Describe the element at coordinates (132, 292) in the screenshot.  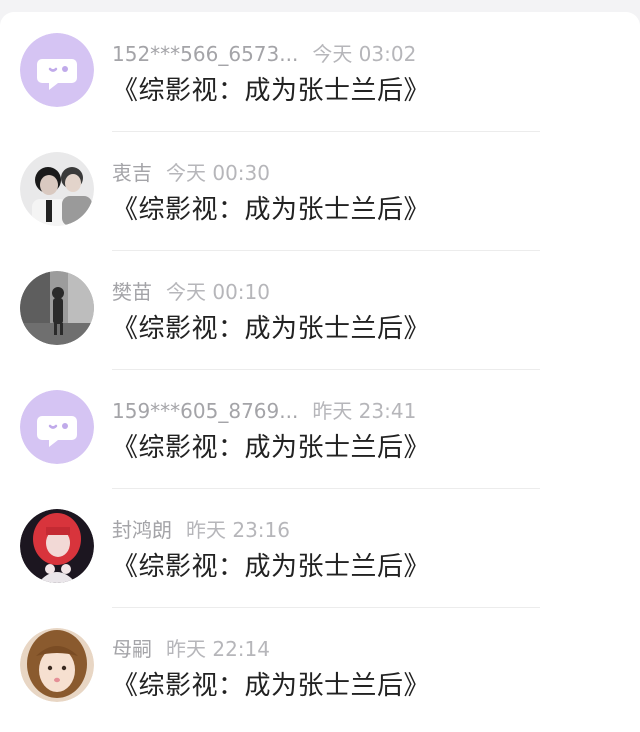
I see `username: 樊苗` at that location.